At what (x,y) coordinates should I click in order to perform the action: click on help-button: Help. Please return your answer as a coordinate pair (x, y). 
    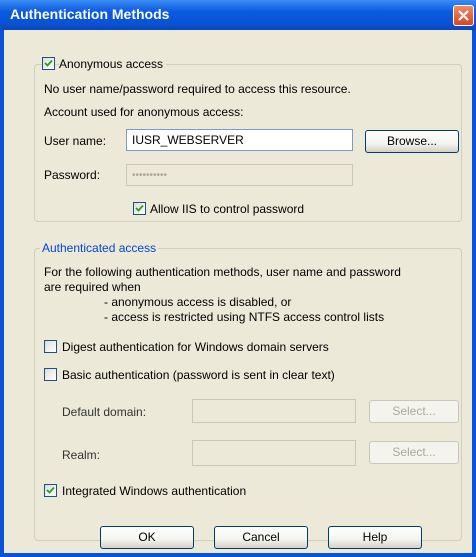
    Looking at the image, I should click on (375, 537).